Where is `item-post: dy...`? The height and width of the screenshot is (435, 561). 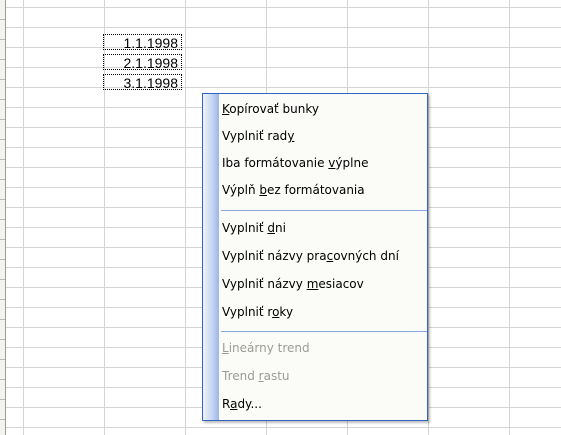 item-post: dy... is located at coordinates (249, 404).